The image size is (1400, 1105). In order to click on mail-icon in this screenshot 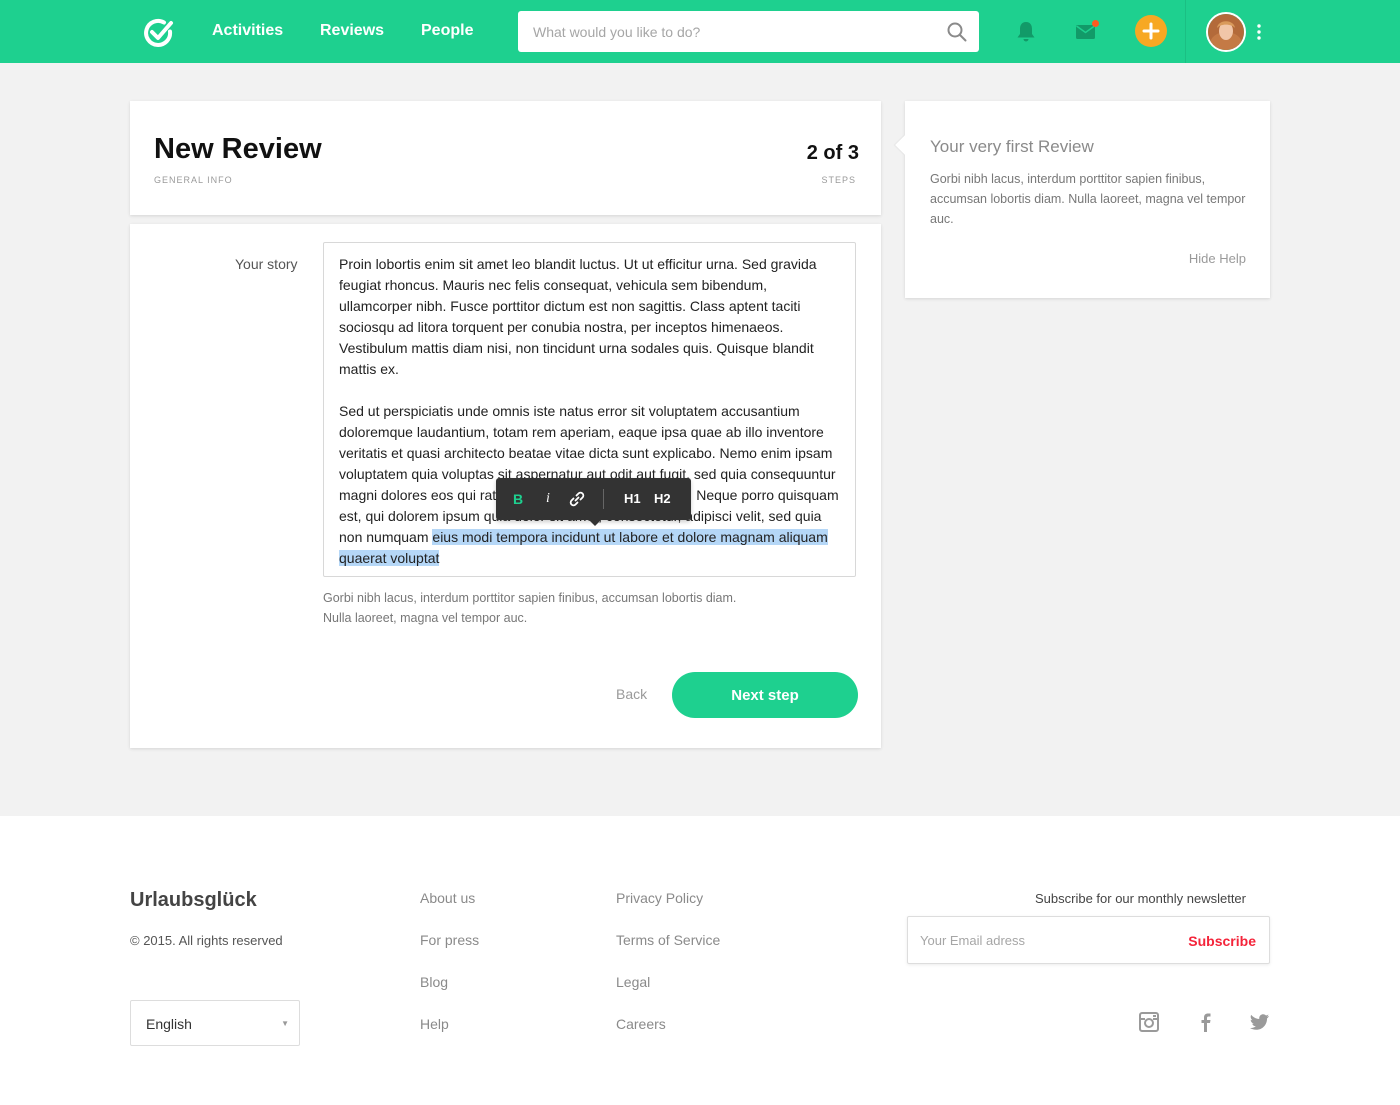, I will do `click(1087, 30)`.